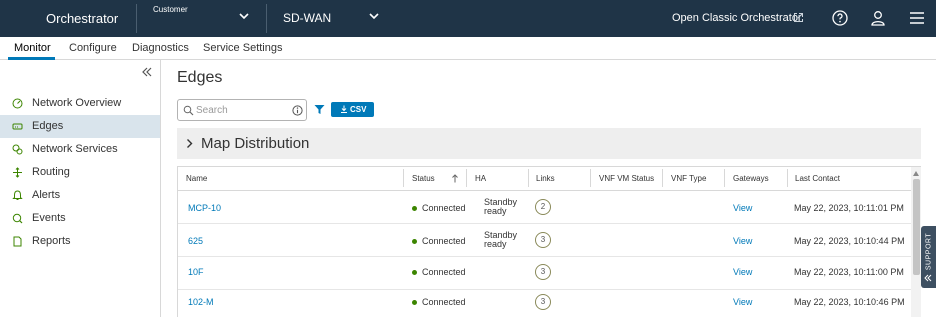  I want to click on sidebar-item-label: Network Overview, so click(77, 103).